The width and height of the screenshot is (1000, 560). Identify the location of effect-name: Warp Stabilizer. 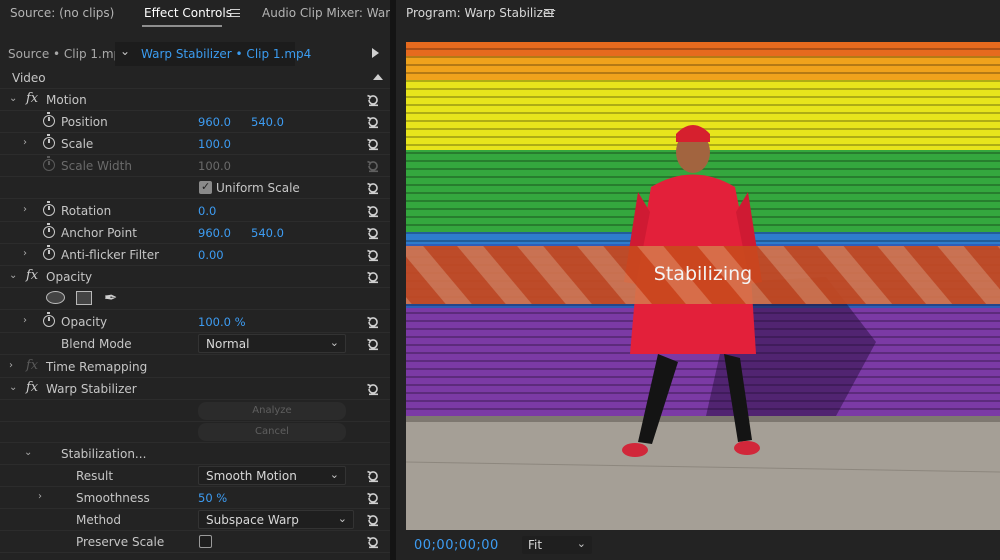
(91, 389).